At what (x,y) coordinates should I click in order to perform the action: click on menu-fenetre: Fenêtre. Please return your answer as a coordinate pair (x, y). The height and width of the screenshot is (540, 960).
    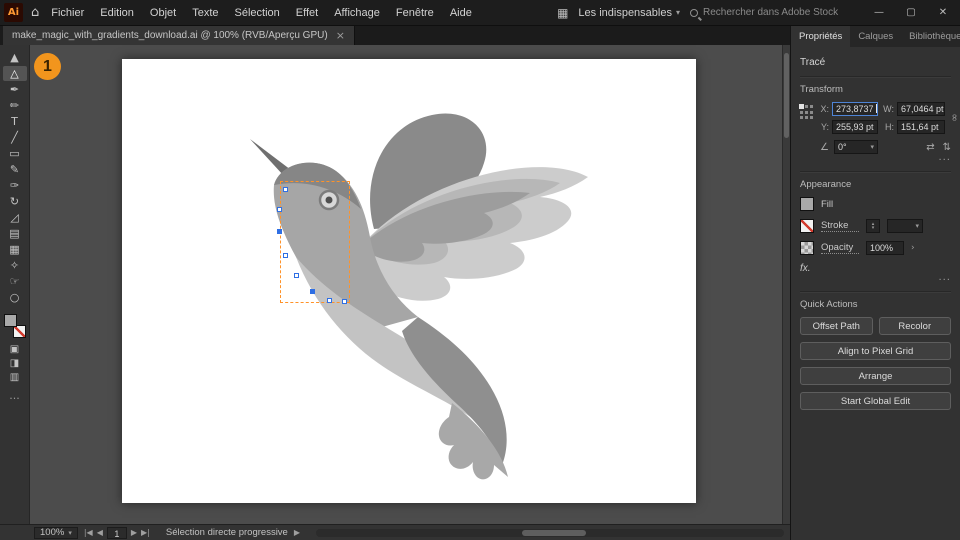
    Looking at the image, I should click on (415, 13).